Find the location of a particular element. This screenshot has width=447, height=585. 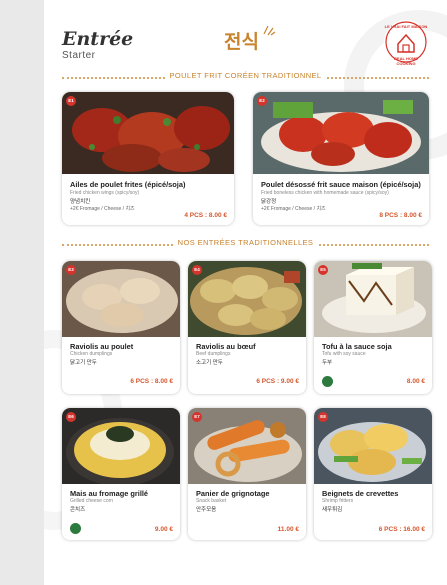

item-price: 6 PCS : 16.00 € is located at coordinates (401, 529).